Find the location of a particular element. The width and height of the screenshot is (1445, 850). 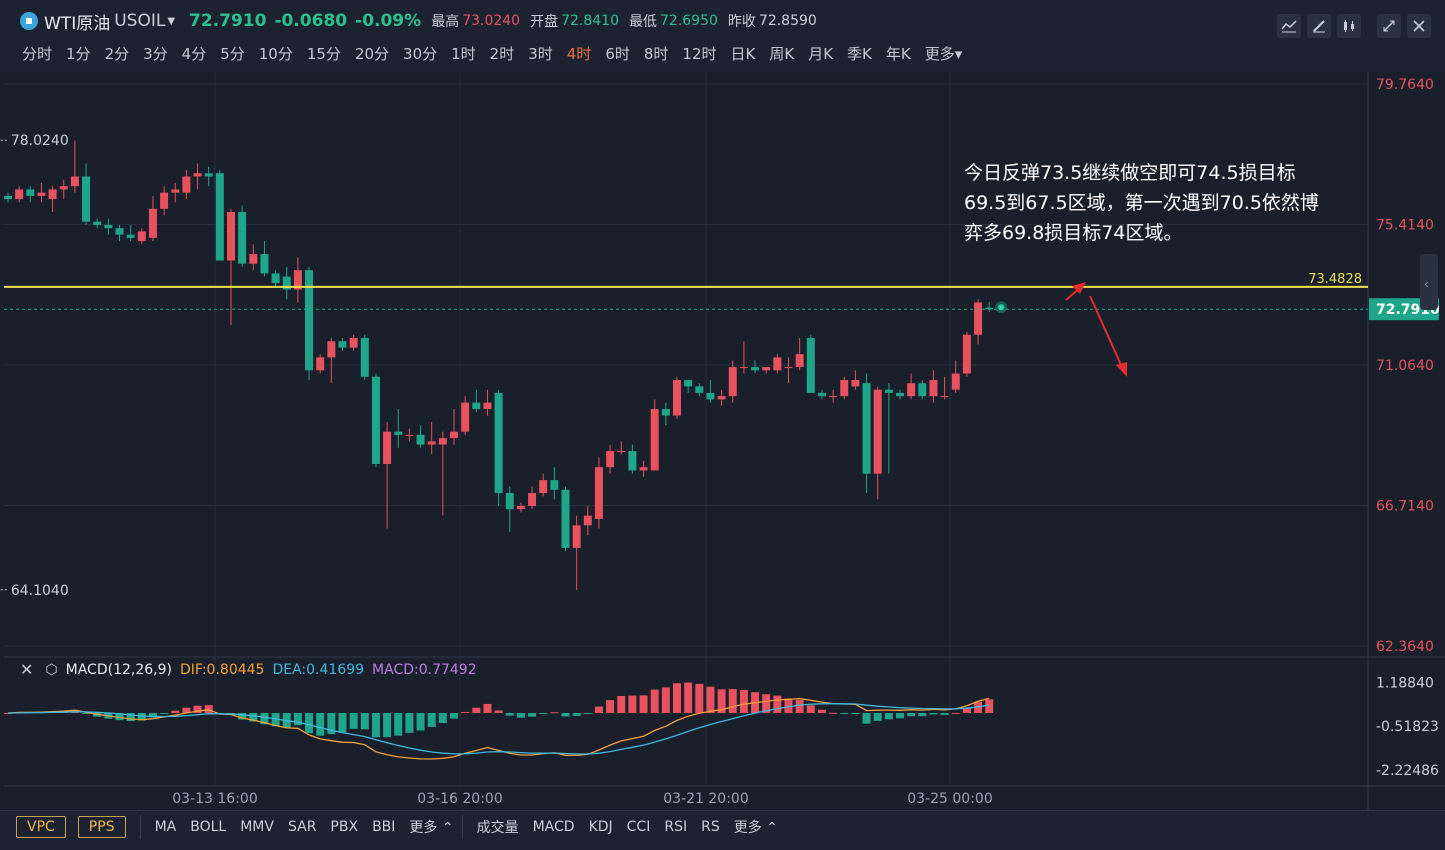

period-tab: 月K is located at coordinates (820, 53).